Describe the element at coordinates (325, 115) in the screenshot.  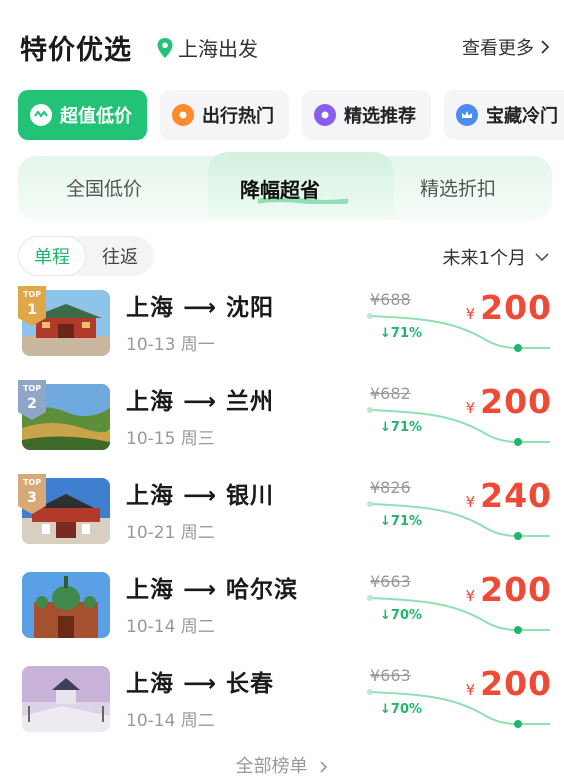
I see `star-badge-icon` at that location.